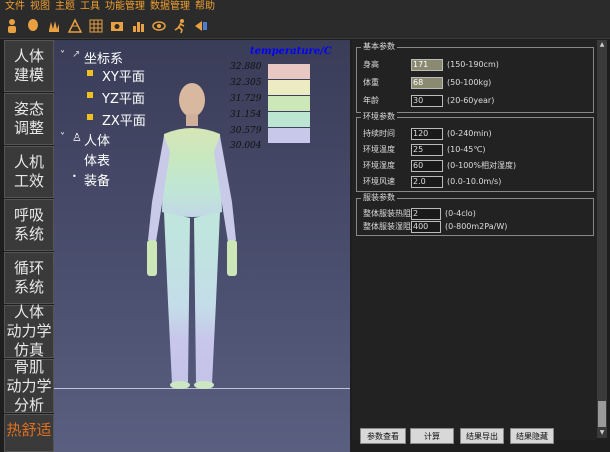 The width and height of the screenshot is (610, 452). Describe the element at coordinates (379, 116) in the screenshot. I see `group-title: 环境参数` at that location.